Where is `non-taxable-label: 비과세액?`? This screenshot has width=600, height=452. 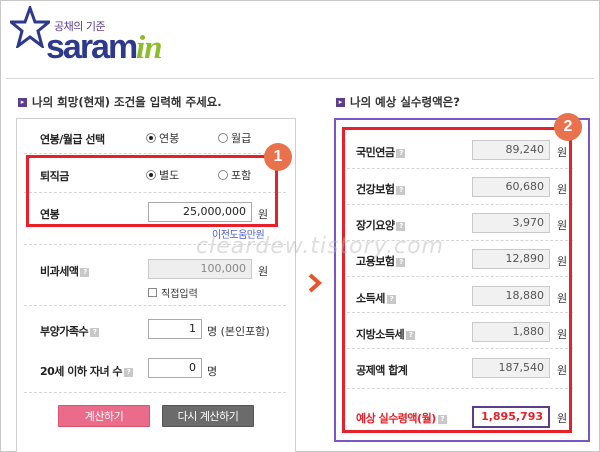
non-taxable-label: 비과세액? is located at coordinates (65, 271).